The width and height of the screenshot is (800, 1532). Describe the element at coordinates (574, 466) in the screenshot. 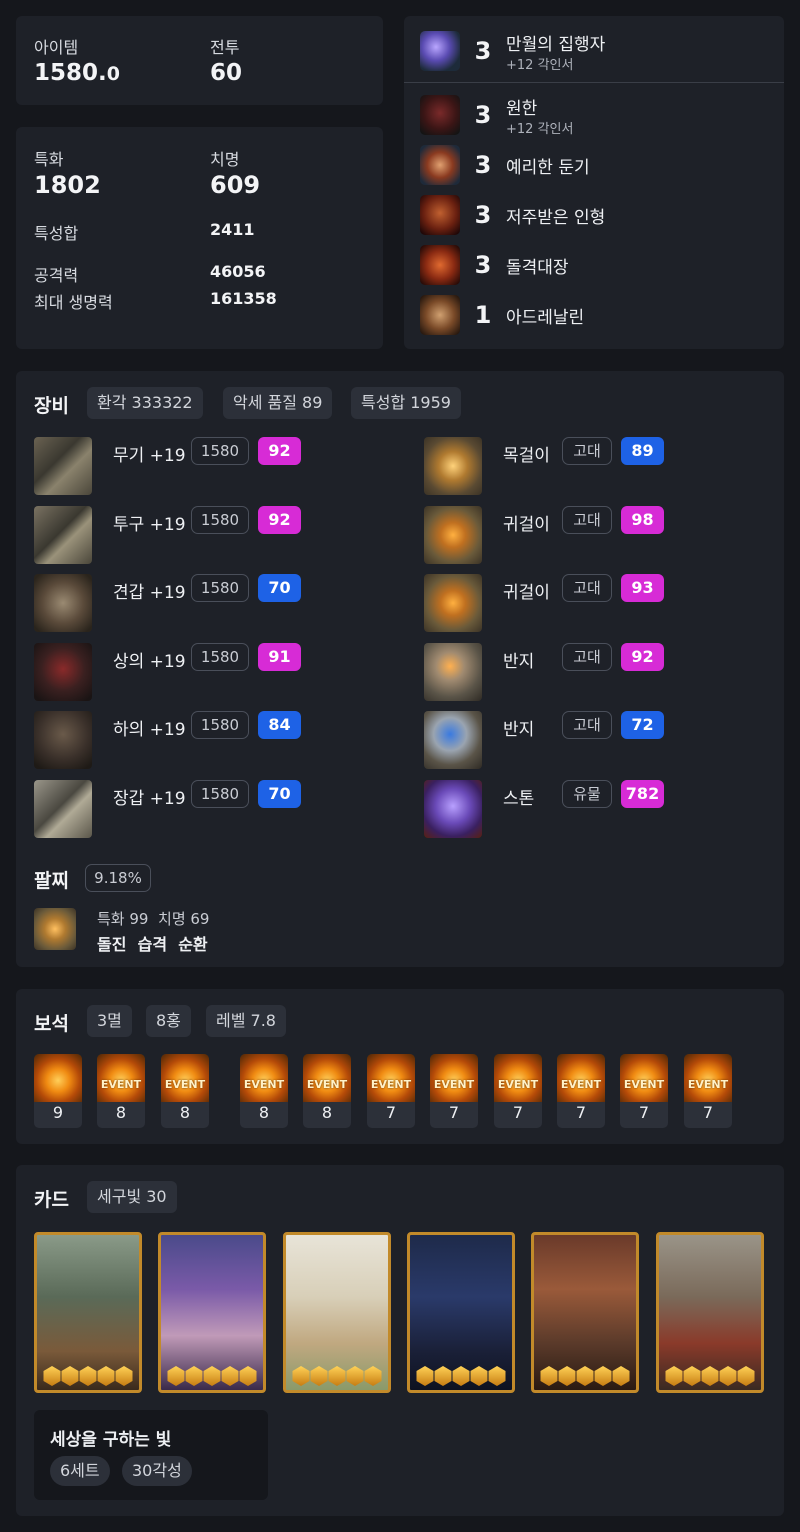

I see `accessory-item: 목걸이 고대 89` at that location.